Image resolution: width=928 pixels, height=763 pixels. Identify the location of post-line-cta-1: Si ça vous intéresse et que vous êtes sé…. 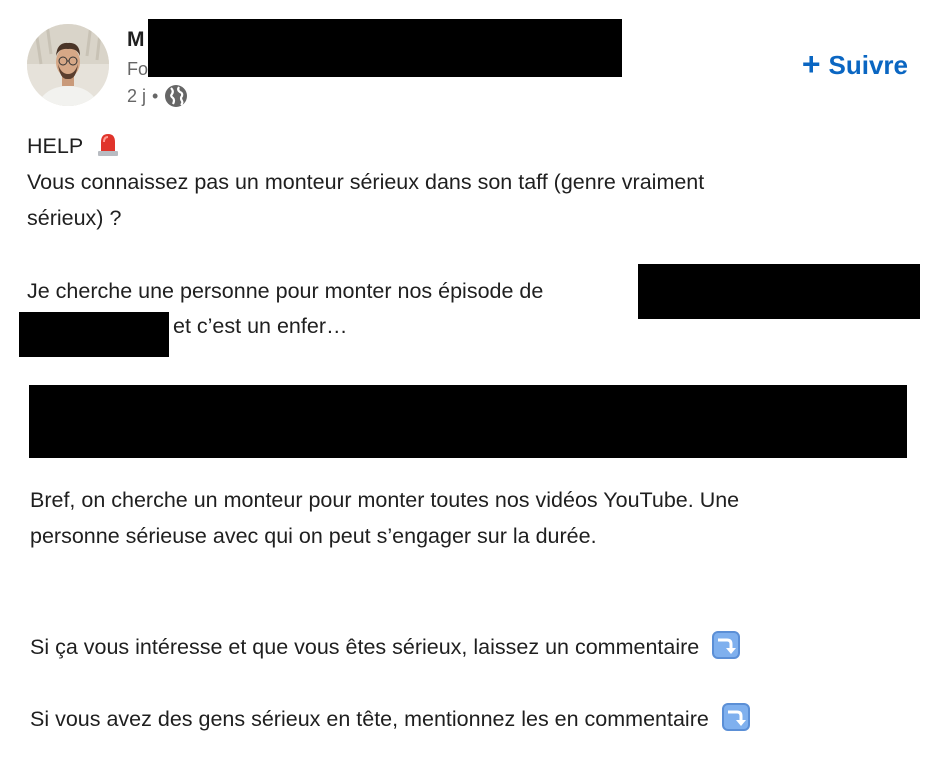
(385, 645).